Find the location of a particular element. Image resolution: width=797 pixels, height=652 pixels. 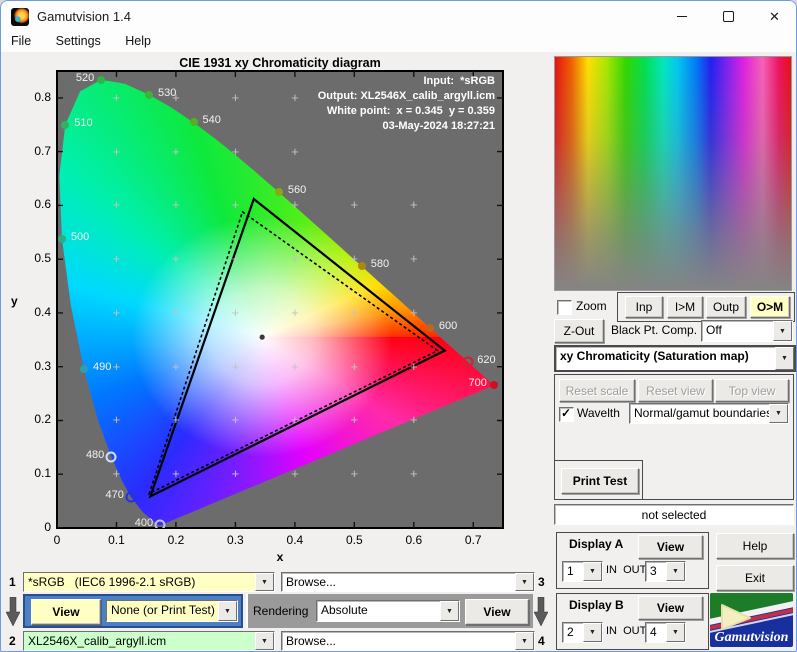

black-pt-comp-select: Off ▼ is located at coordinates (747, 331).